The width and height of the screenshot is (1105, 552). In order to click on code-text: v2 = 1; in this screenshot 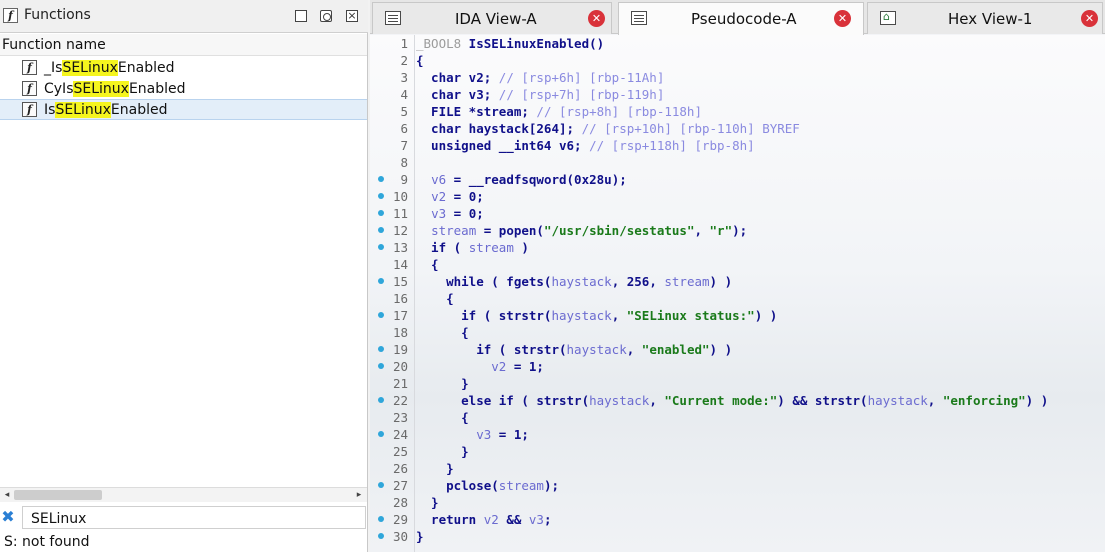, I will do `click(517, 366)`.